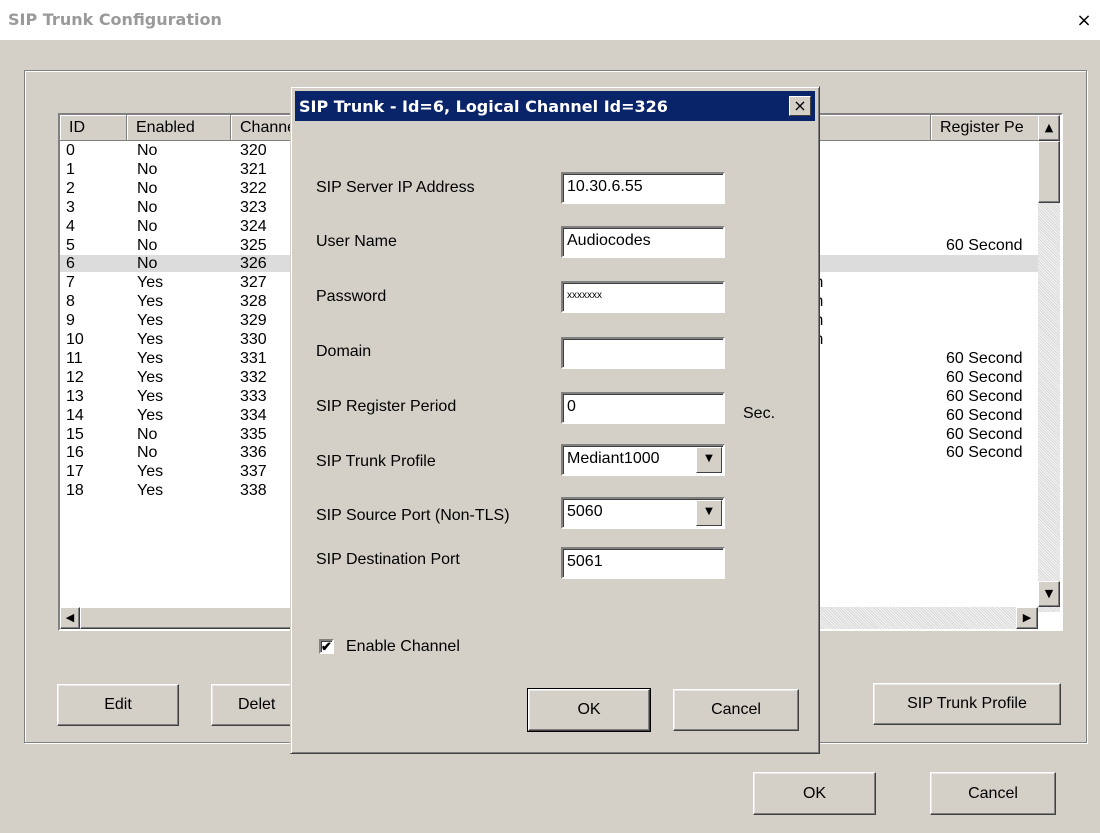  I want to click on cell-id: 12, so click(75, 377).